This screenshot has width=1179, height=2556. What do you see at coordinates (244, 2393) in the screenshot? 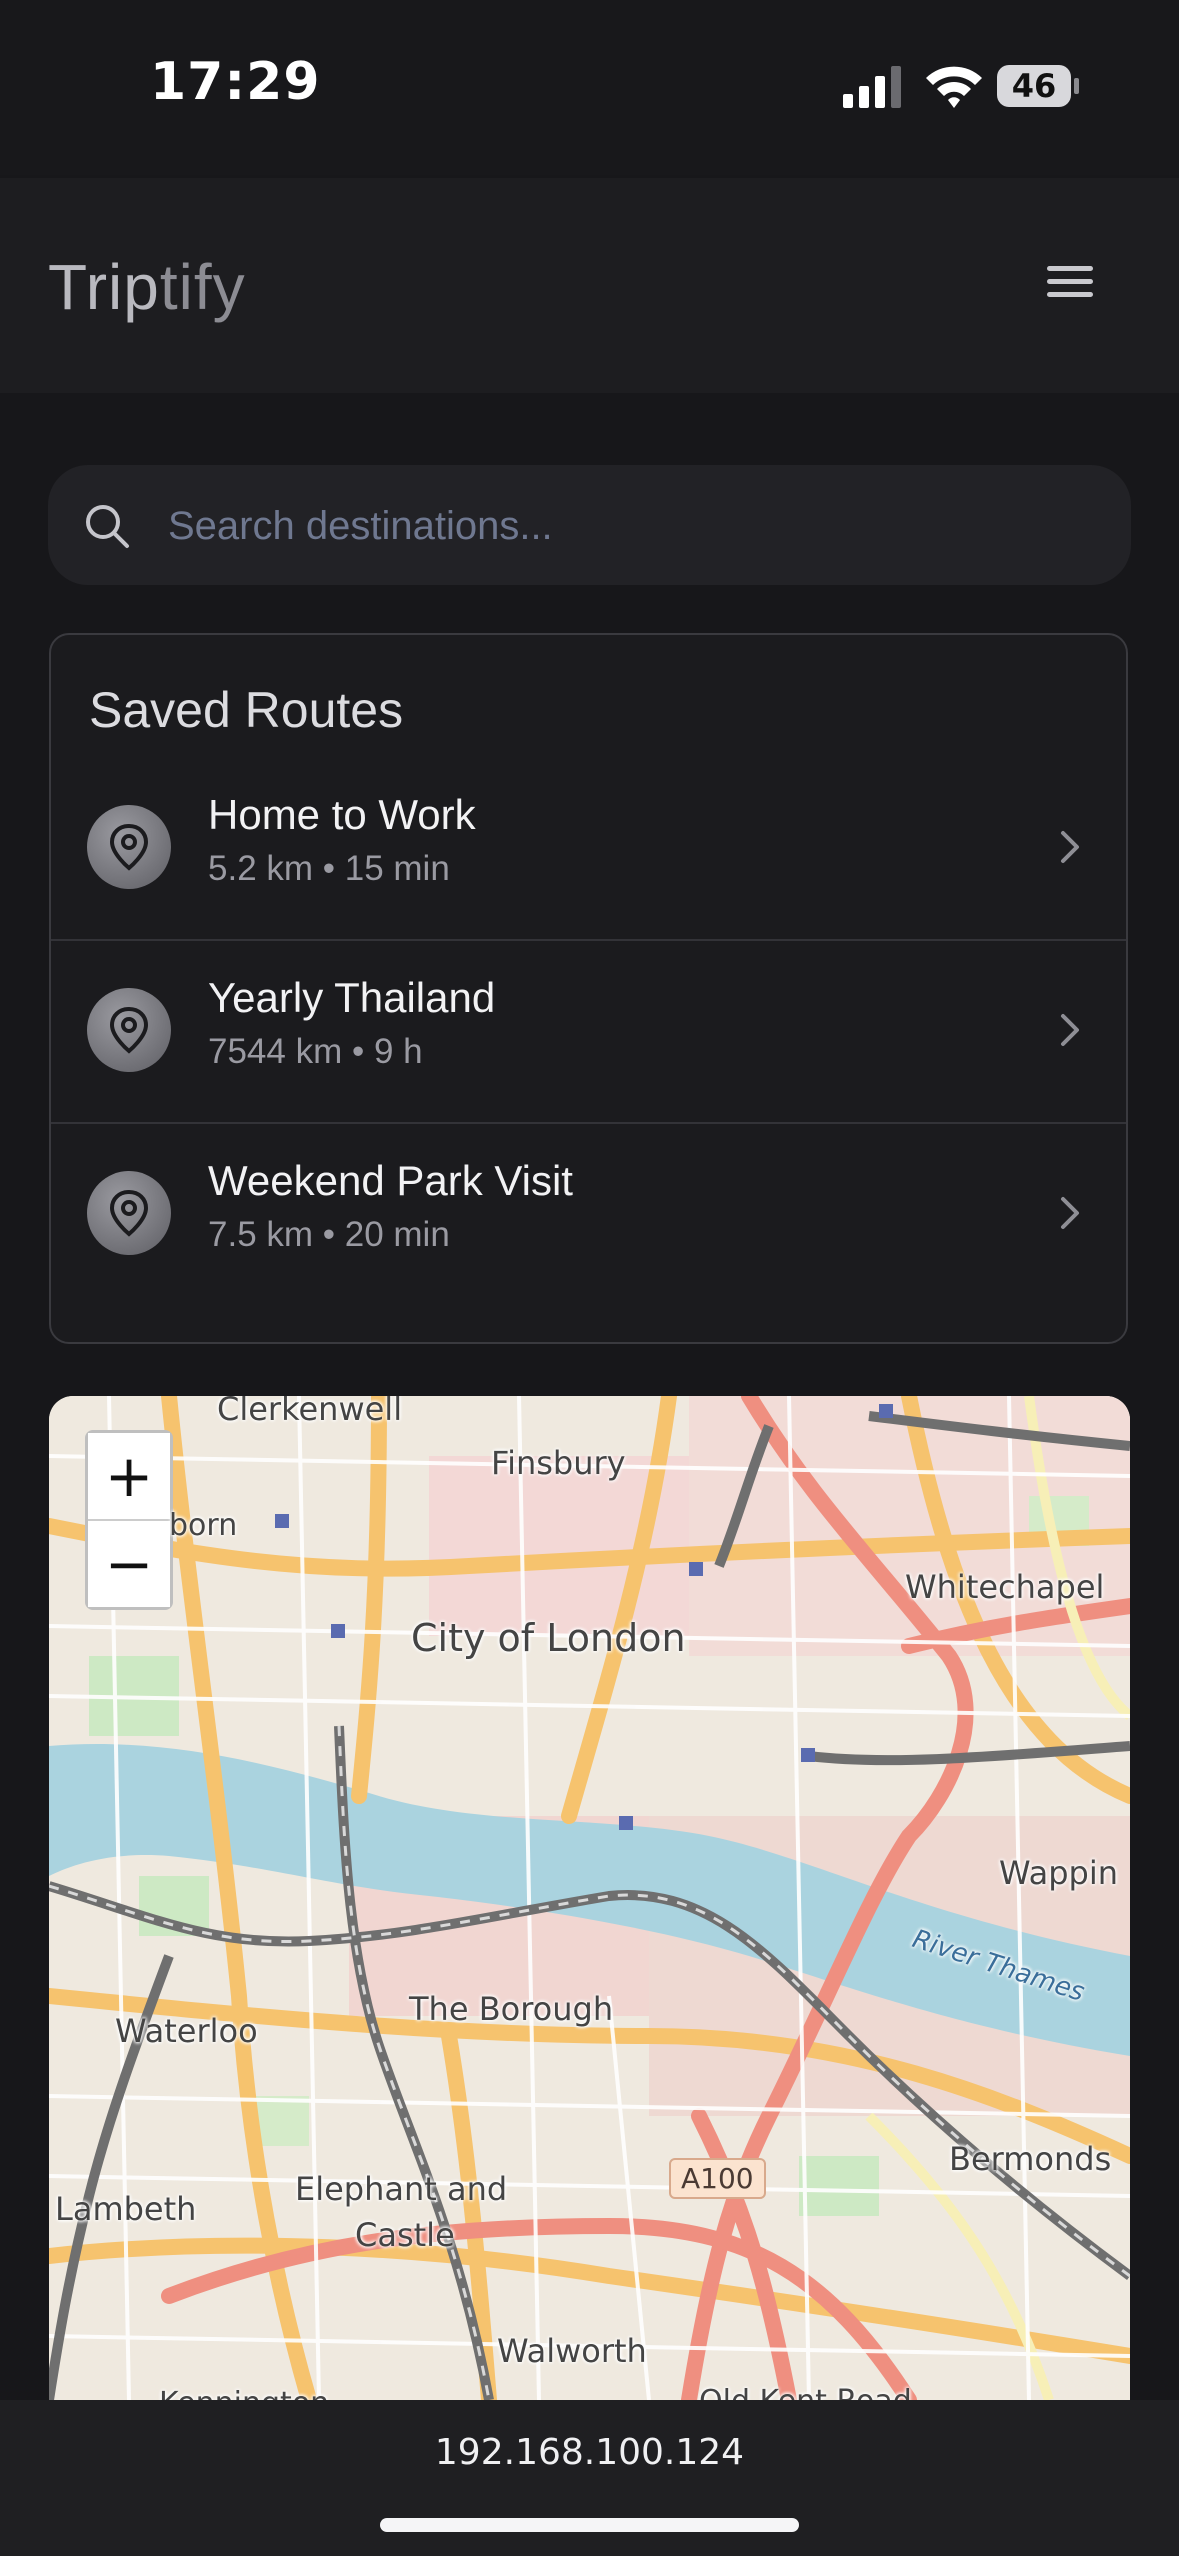
I see `map-label: Kennington` at bounding box center [244, 2393].